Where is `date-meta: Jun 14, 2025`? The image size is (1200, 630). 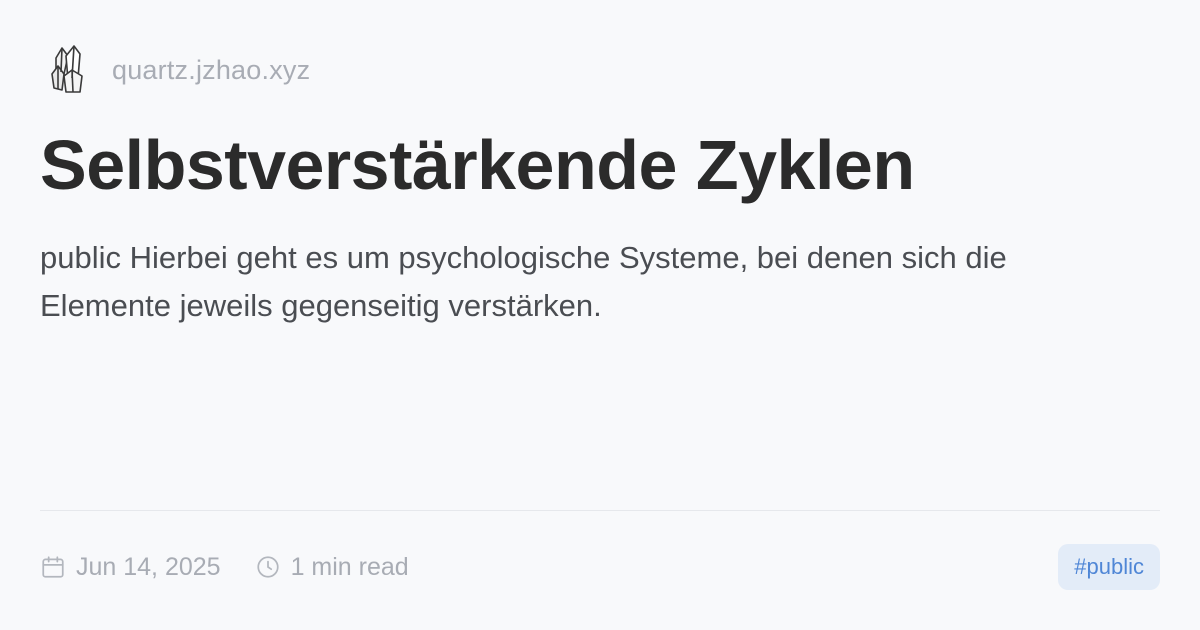 date-meta: Jun 14, 2025 is located at coordinates (130, 567).